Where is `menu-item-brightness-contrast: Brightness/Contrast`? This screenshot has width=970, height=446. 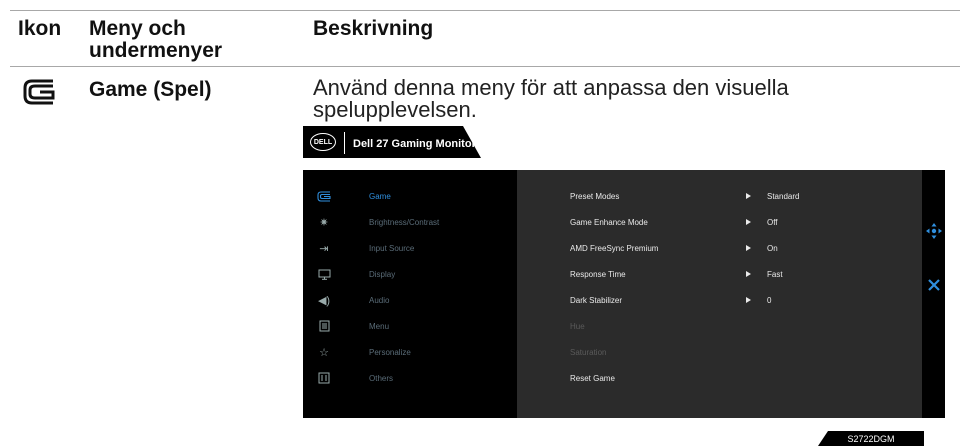 menu-item-brightness-contrast: Brightness/Contrast is located at coordinates (404, 222).